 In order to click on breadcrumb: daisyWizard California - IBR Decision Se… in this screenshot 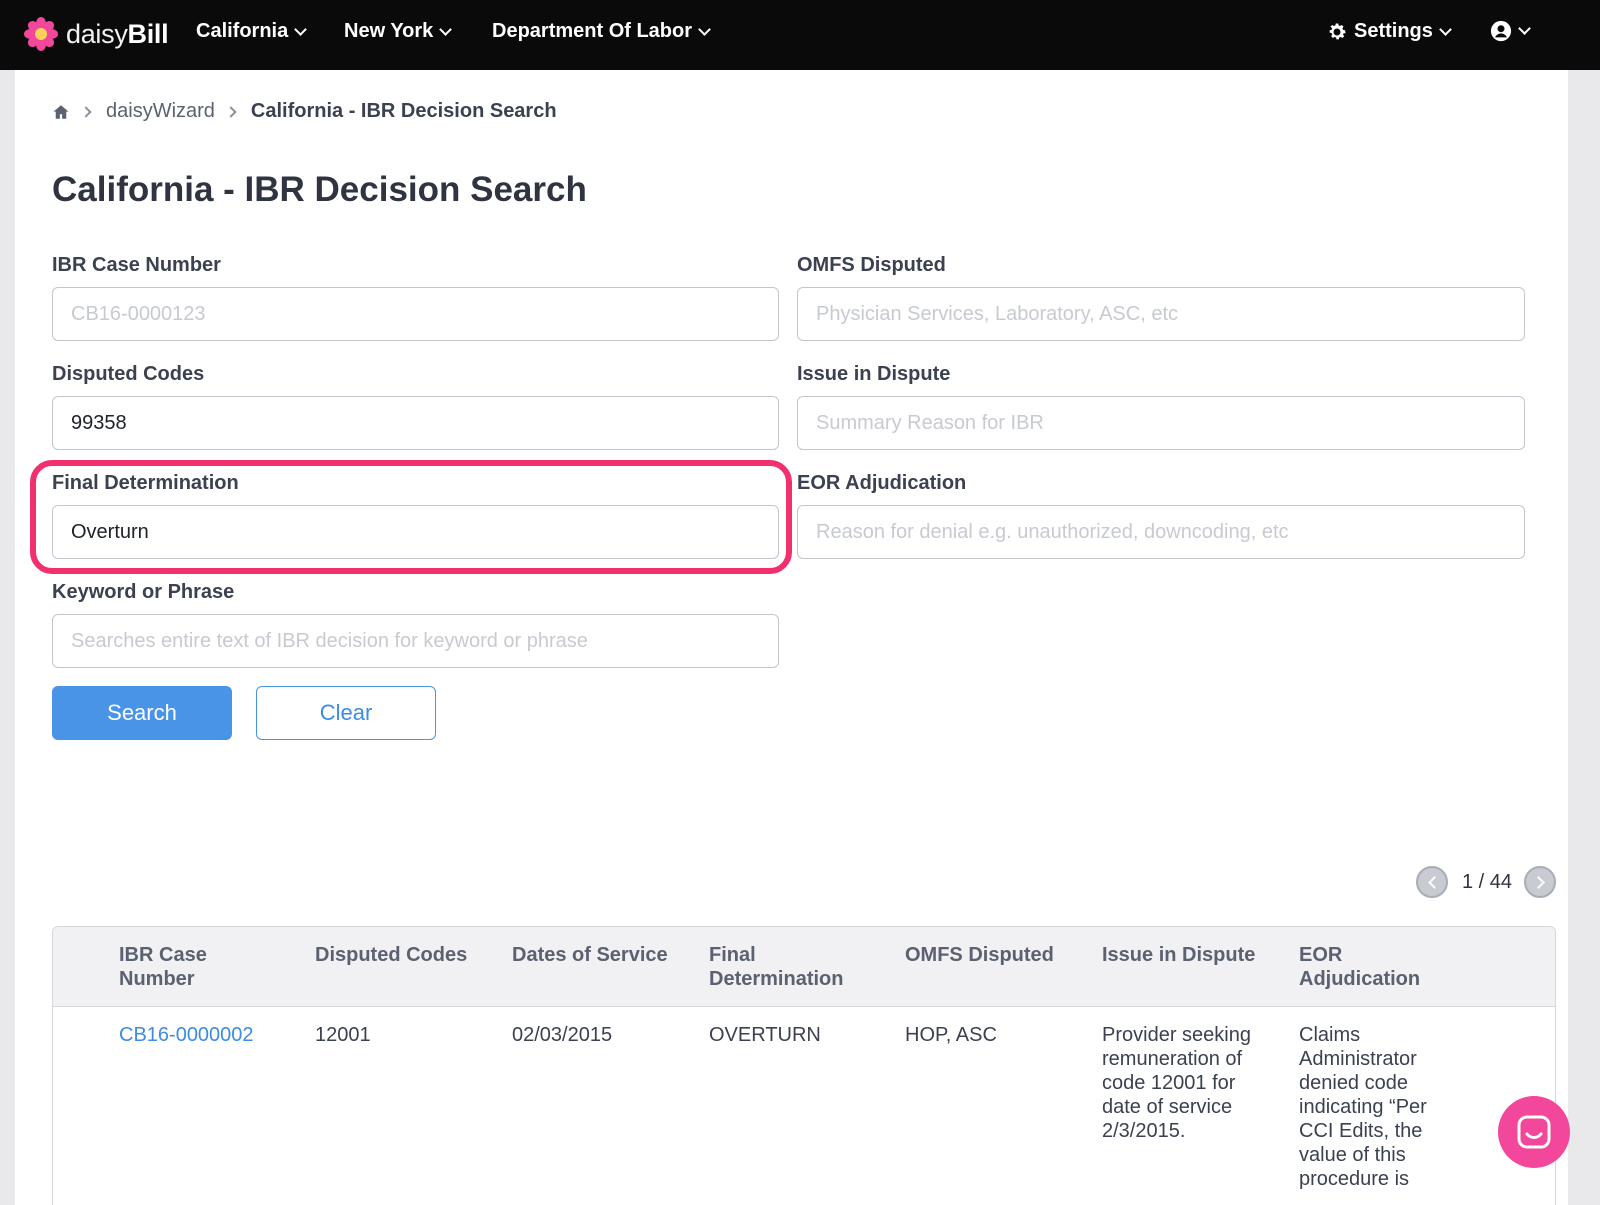, I will do `click(304, 111)`.